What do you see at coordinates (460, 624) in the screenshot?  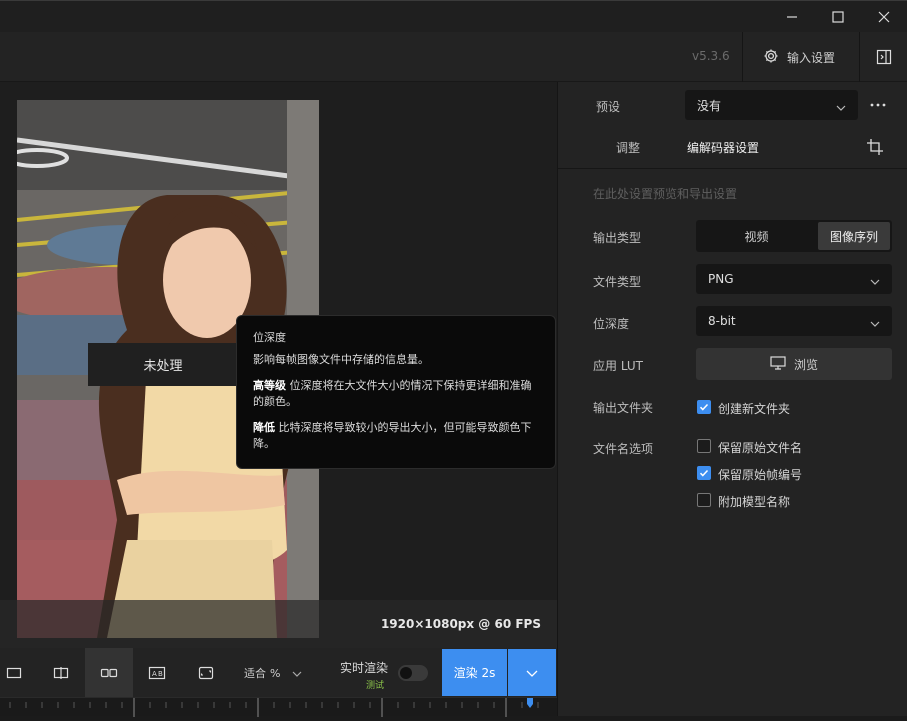 I see `resolution-label: 1920×1080px @ 60 FPS` at bounding box center [460, 624].